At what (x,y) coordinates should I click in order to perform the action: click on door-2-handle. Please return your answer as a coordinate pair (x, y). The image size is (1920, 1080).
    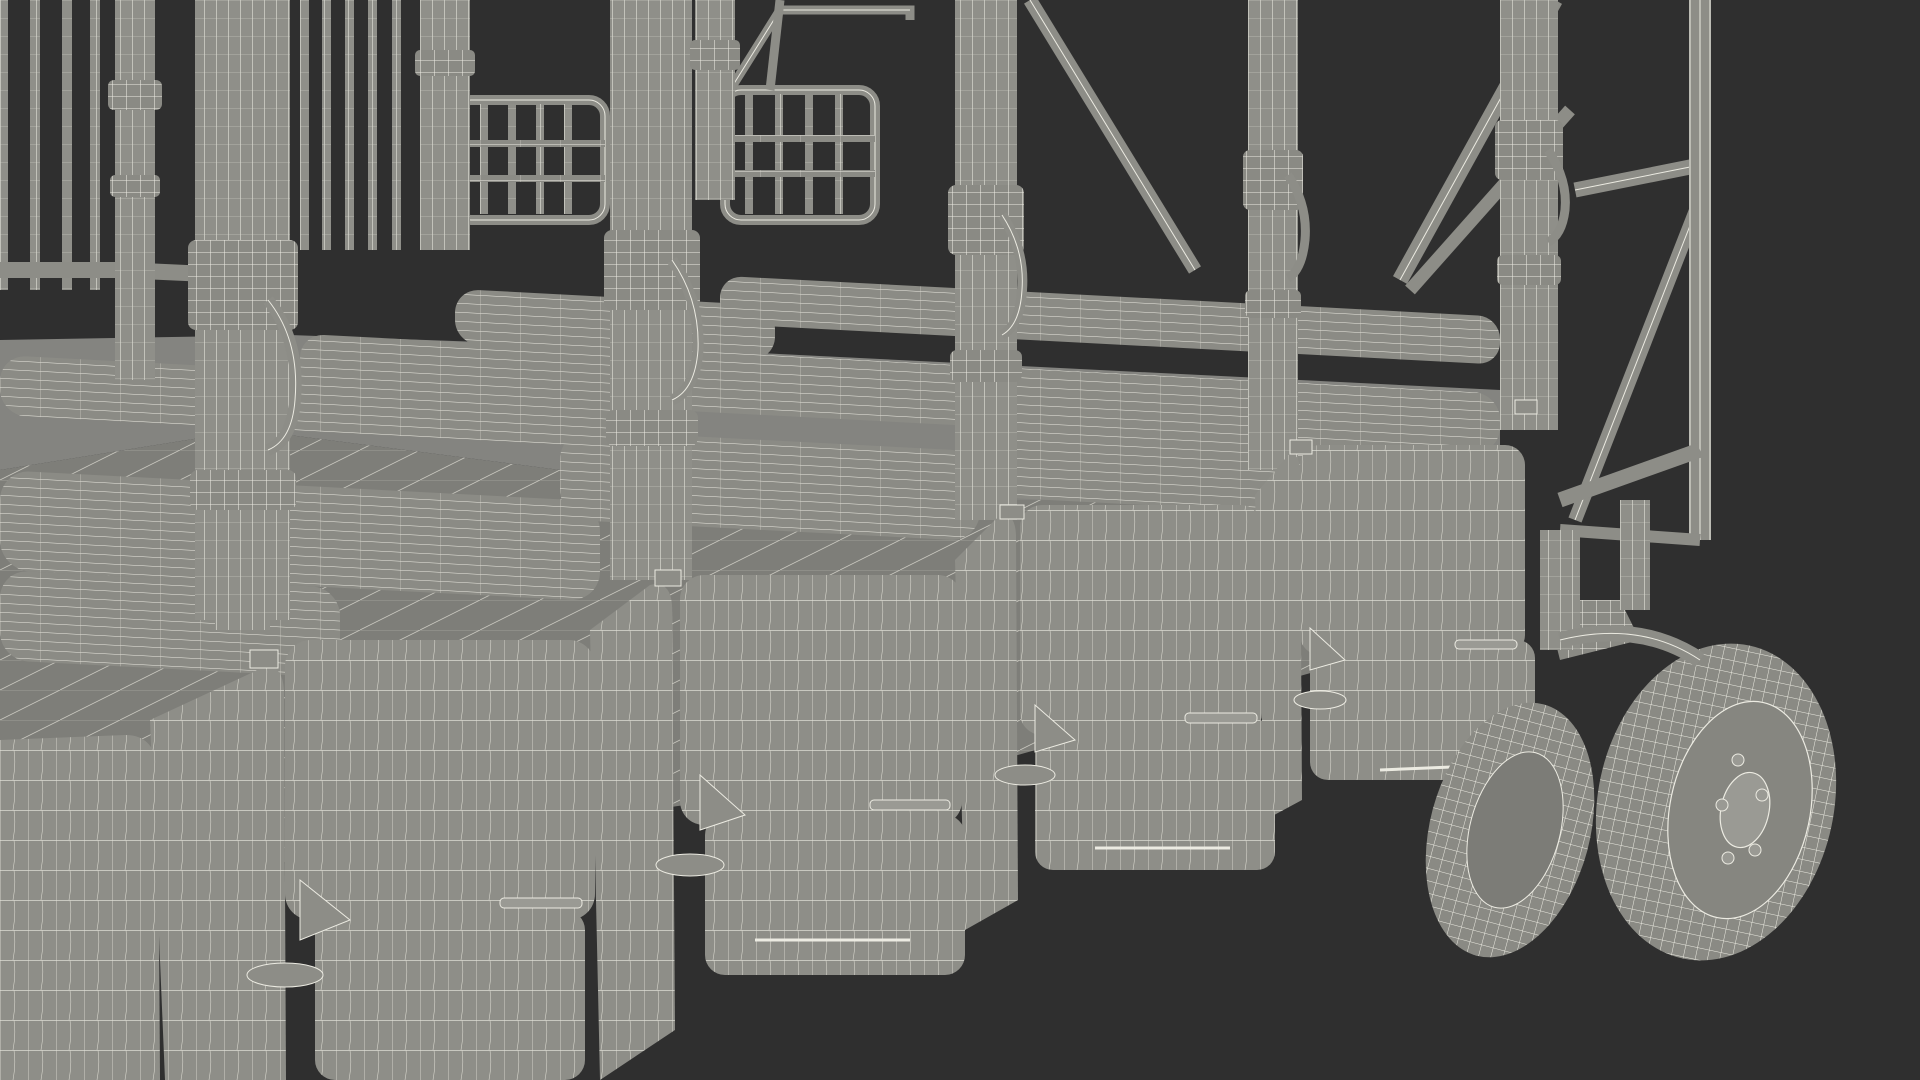
    Looking at the image, I should click on (541, 903).